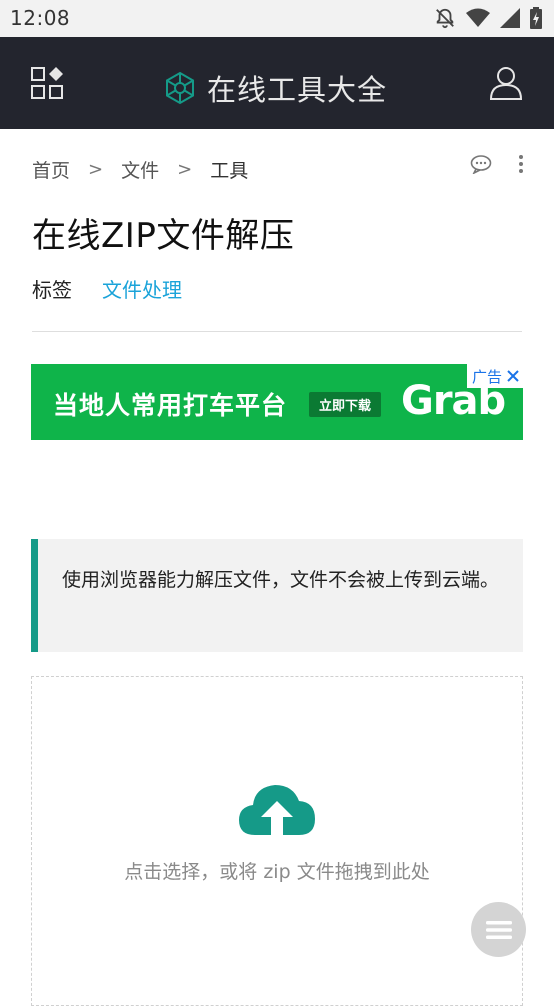 This screenshot has height=1006, width=554. I want to click on cloud-upload-icon, so click(277, 810).